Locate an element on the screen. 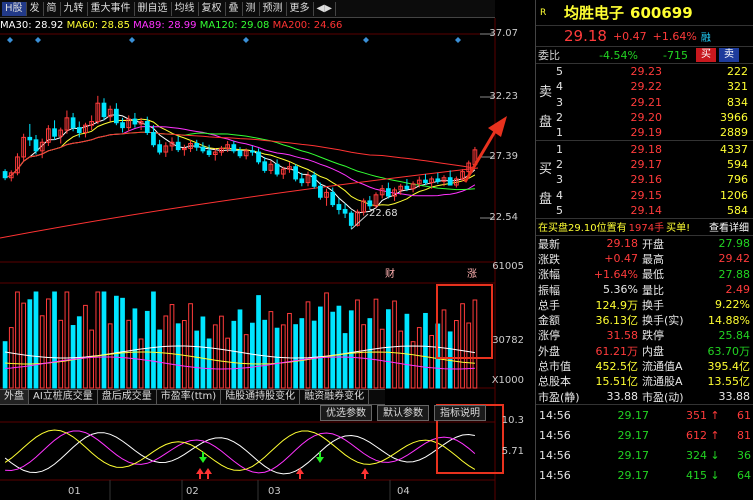  date-label: 01 is located at coordinates (74, 491).